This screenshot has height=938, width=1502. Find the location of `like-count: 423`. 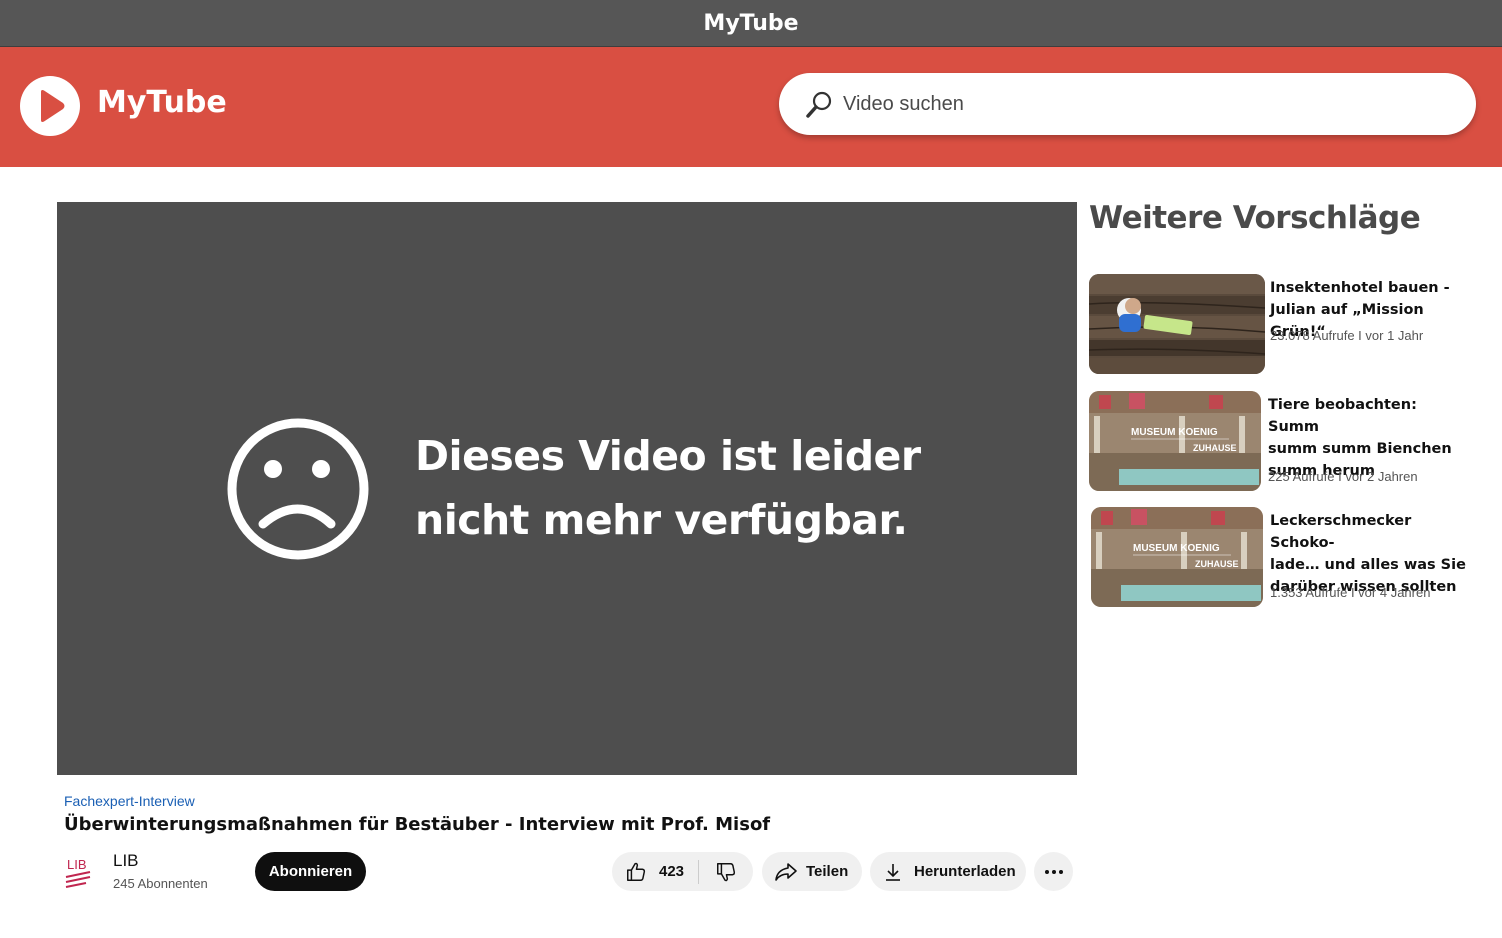

like-count: 423 is located at coordinates (672, 871).